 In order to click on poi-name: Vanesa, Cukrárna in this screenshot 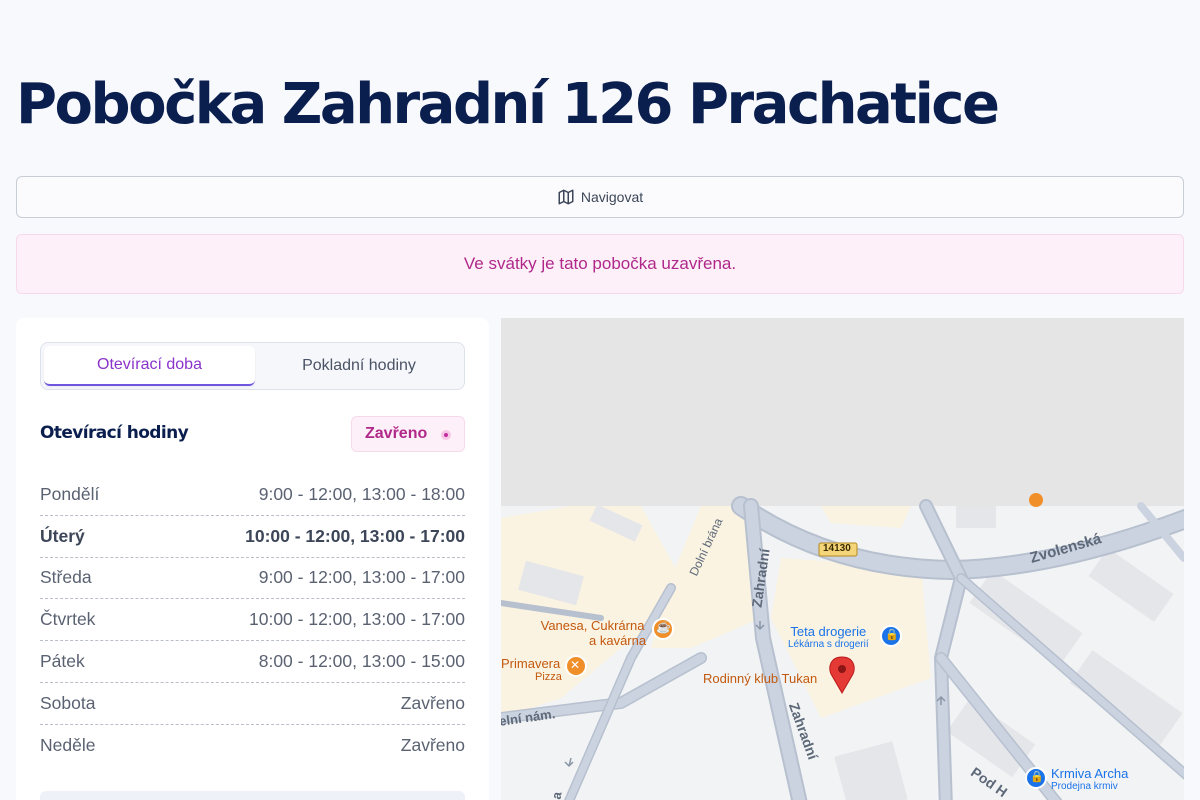, I will do `click(592, 625)`.